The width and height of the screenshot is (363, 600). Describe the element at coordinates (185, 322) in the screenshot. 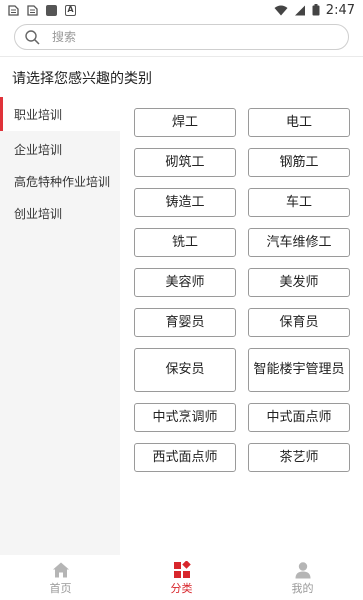

I see `category-button-nursery-worker: 育婴员` at that location.